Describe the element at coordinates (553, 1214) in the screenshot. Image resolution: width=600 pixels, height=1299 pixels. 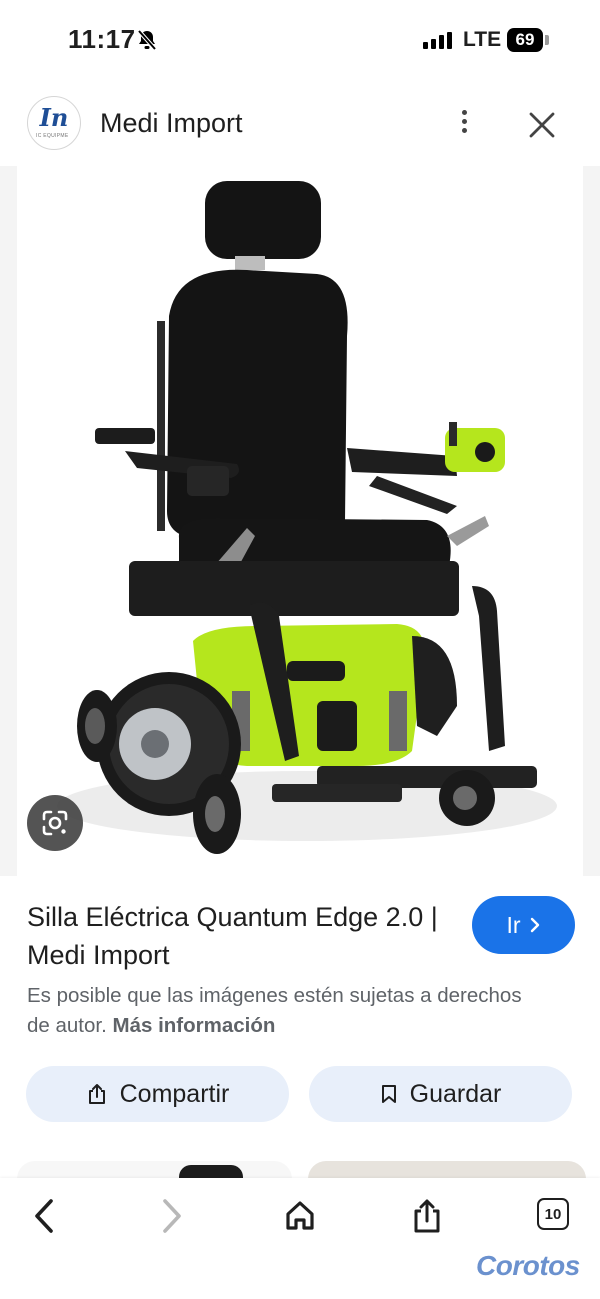
I see `tabs-button: 10` at that location.